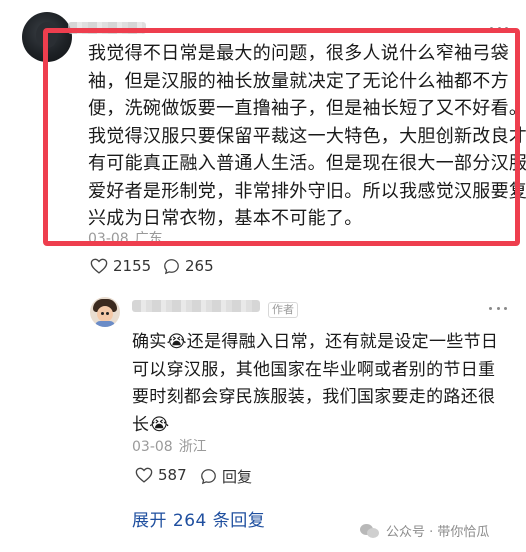 The width and height of the screenshot is (526, 552). I want to click on reply-line: 可以穿汉服，其他国家在毕业啊或者别的节日重, so click(314, 369).